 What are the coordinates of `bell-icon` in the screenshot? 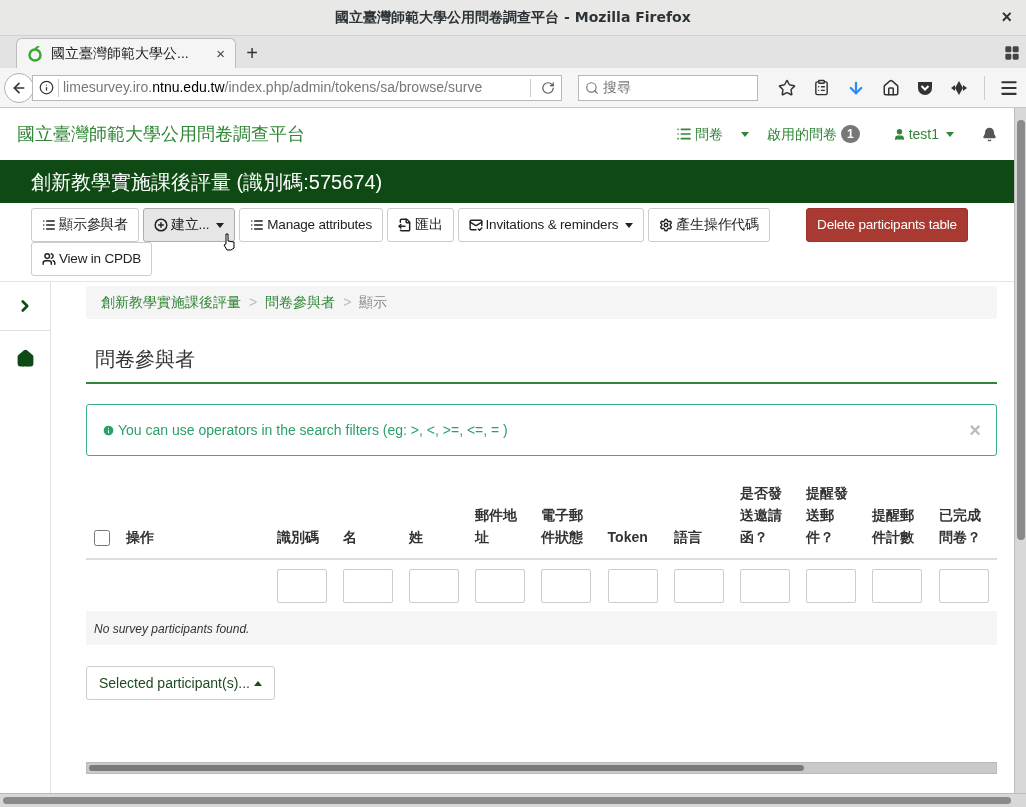 It's located at (989, 134).